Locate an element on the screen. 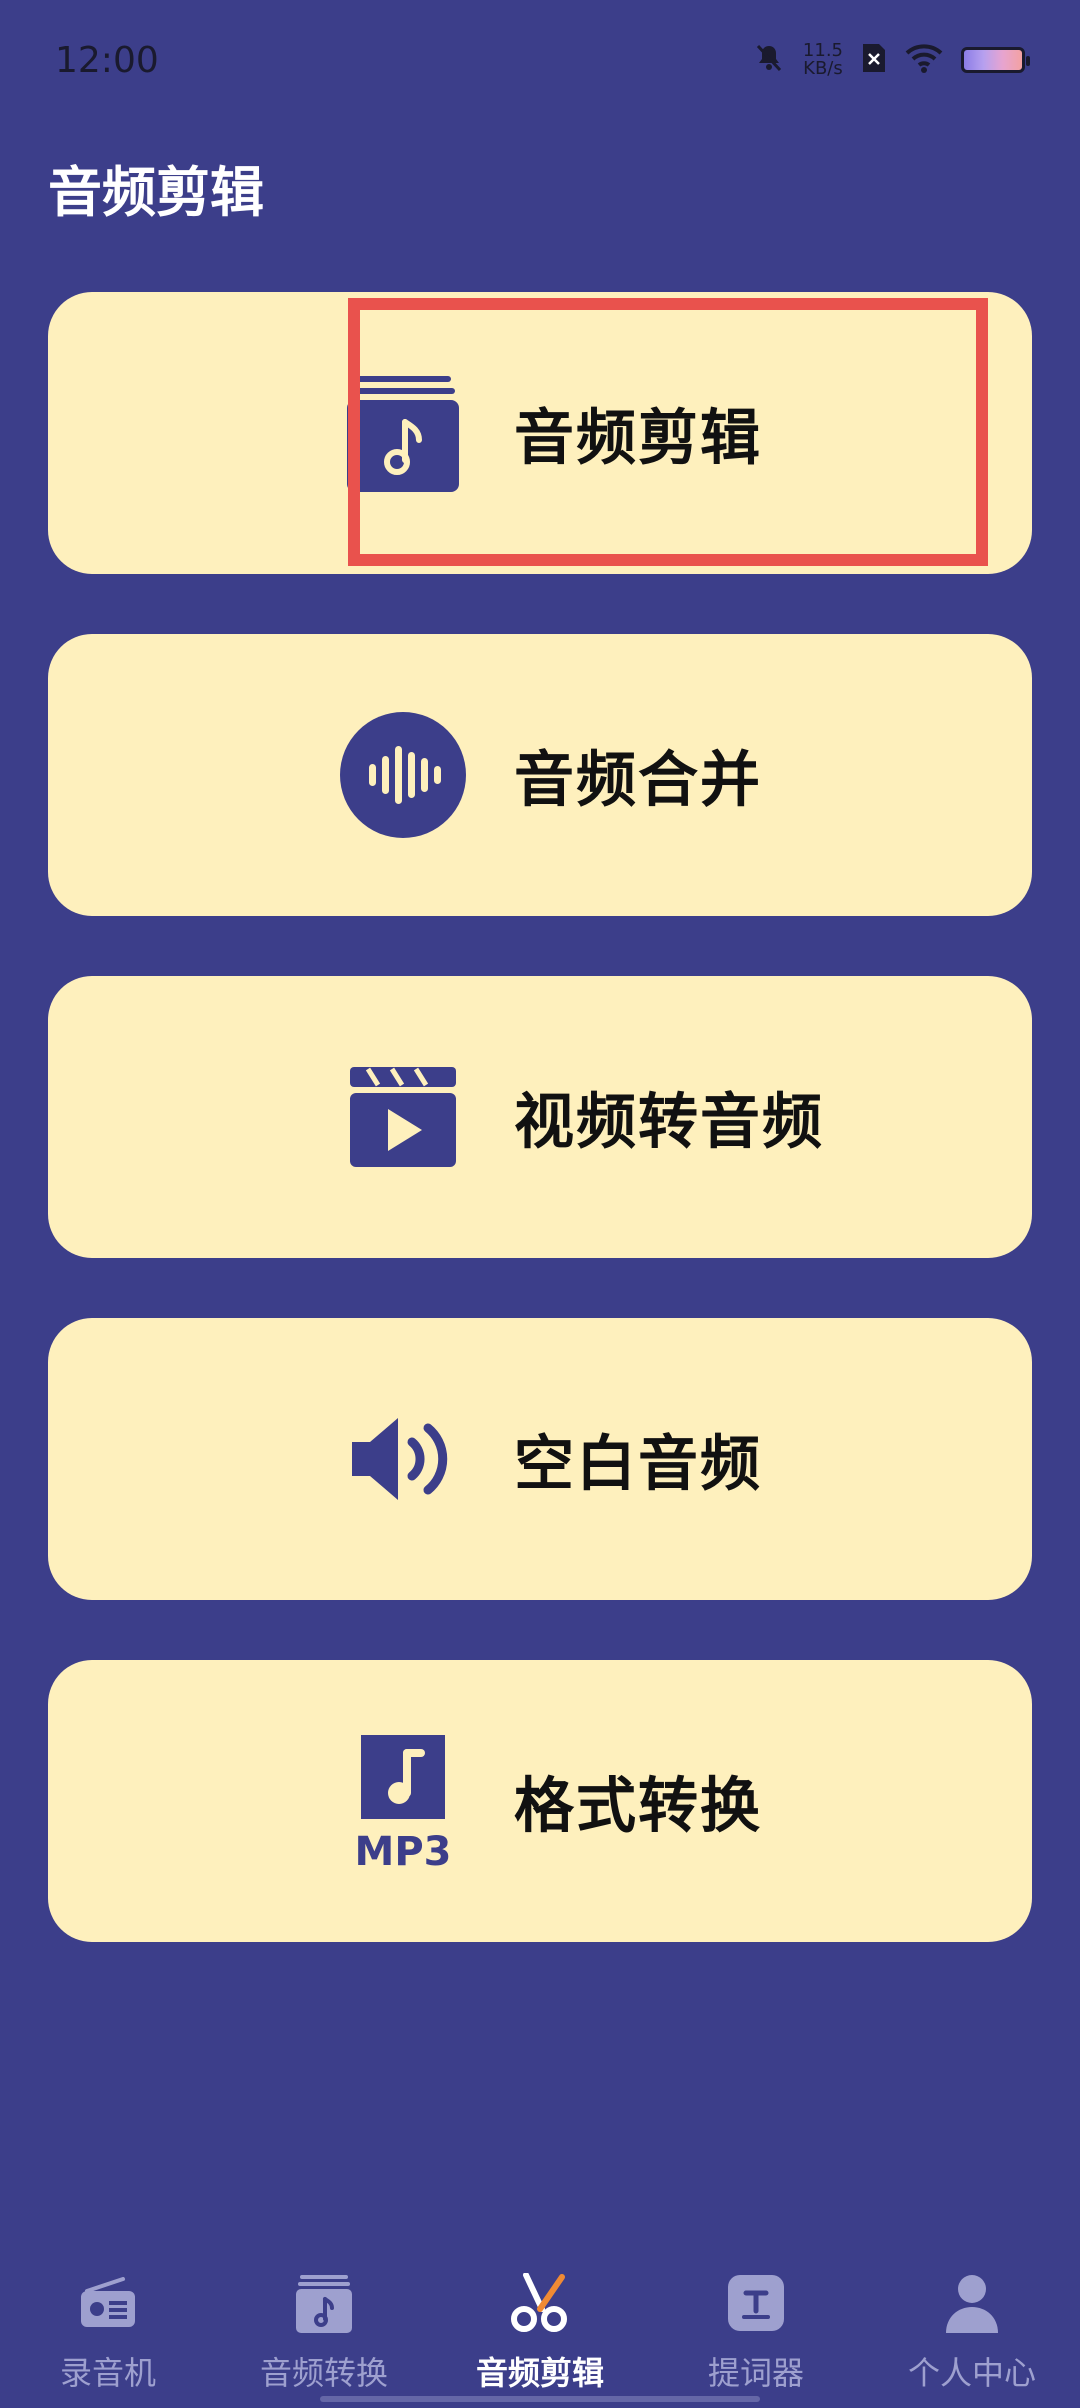  speaker-icon is located at coordinates (403, 1459).